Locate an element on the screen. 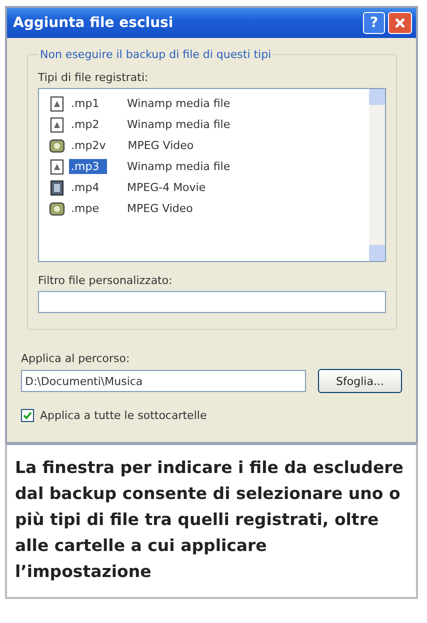 This screenshot has height=623, width=427. file-extension: .mpe is located at coordinates (85, 208).